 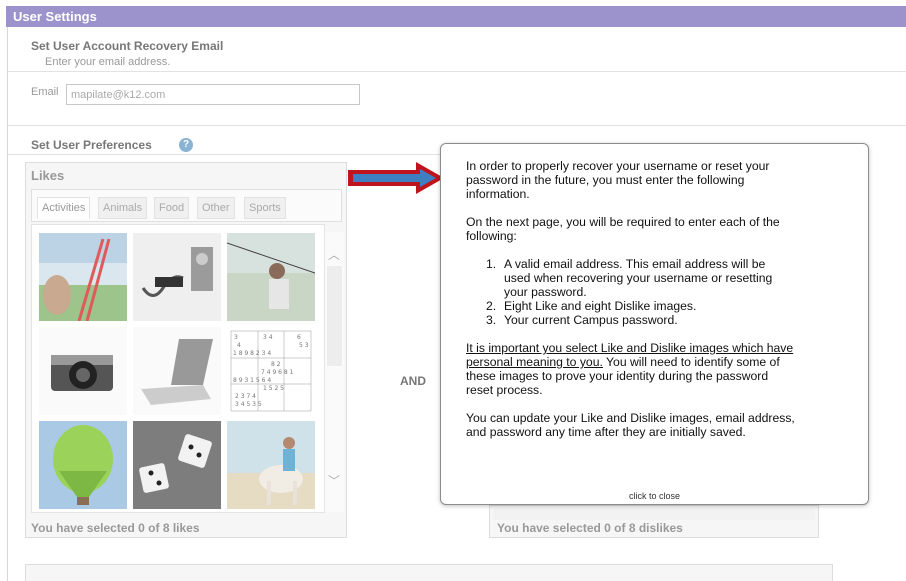 What do you see at coordinates (691, 362) in the screenshot?
I see `popup-text: You will need to identify some of` at bounding box center [691, 362].